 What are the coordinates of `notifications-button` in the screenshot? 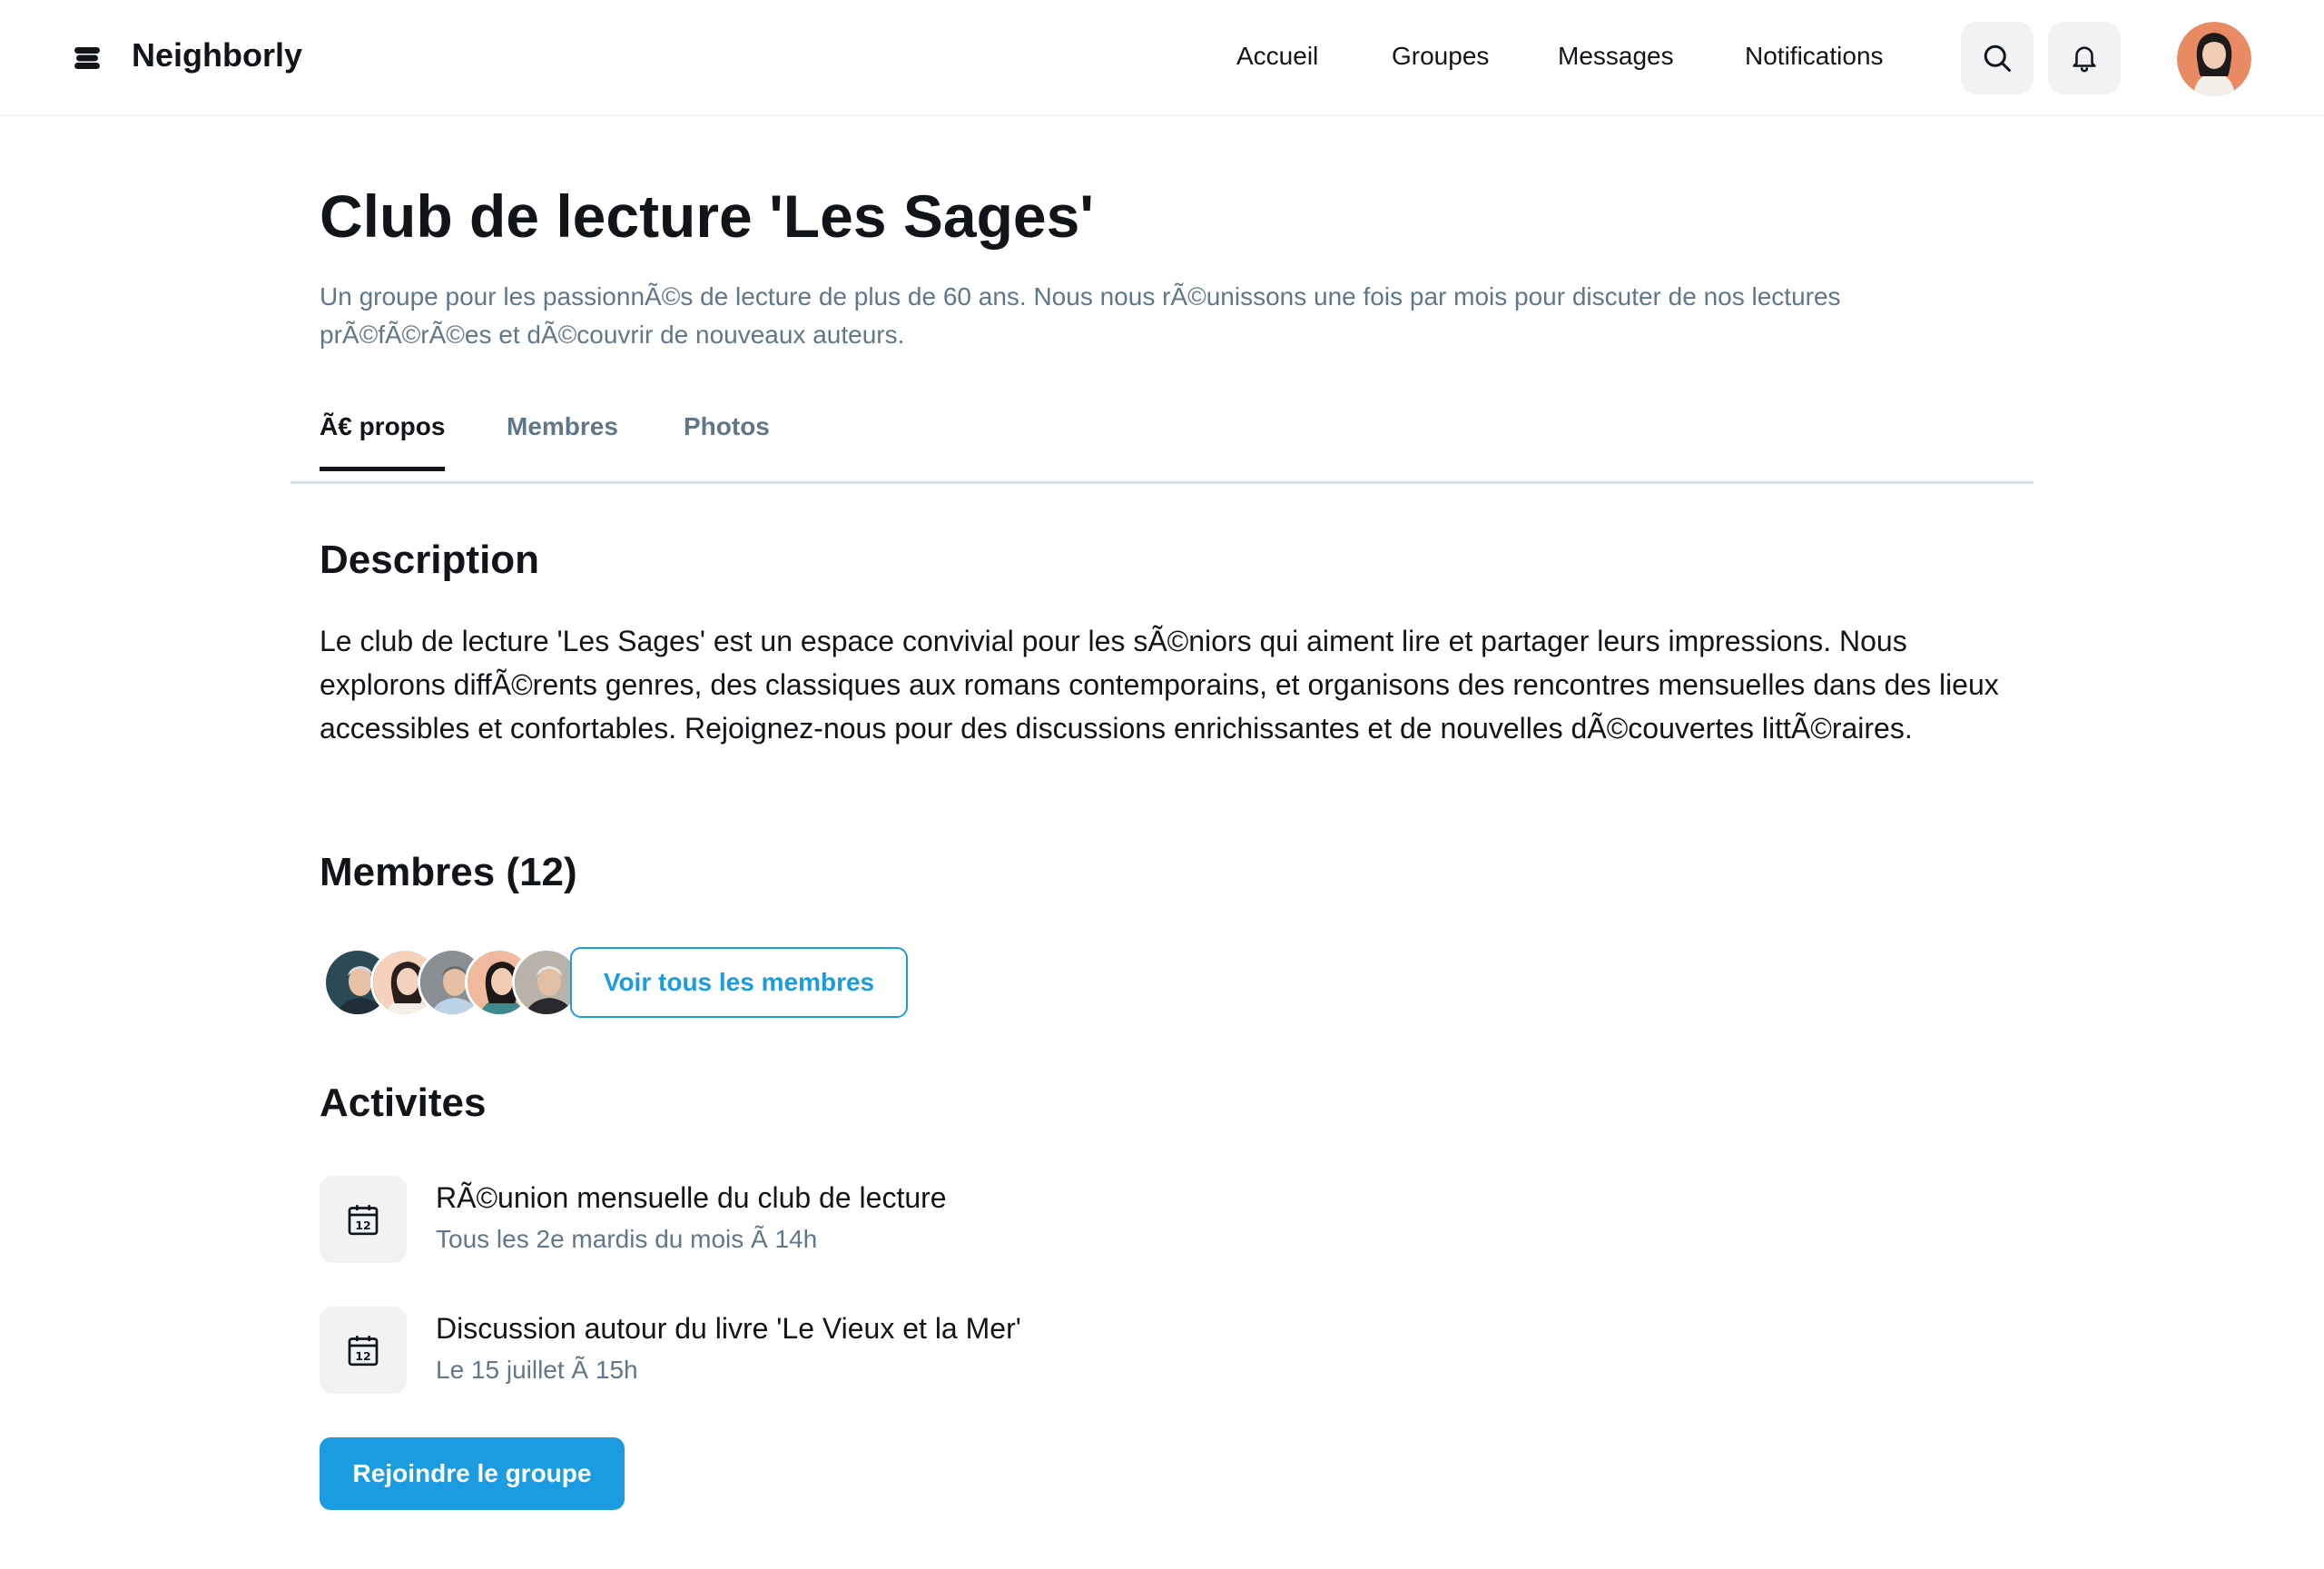 It's located at (2084, 58).